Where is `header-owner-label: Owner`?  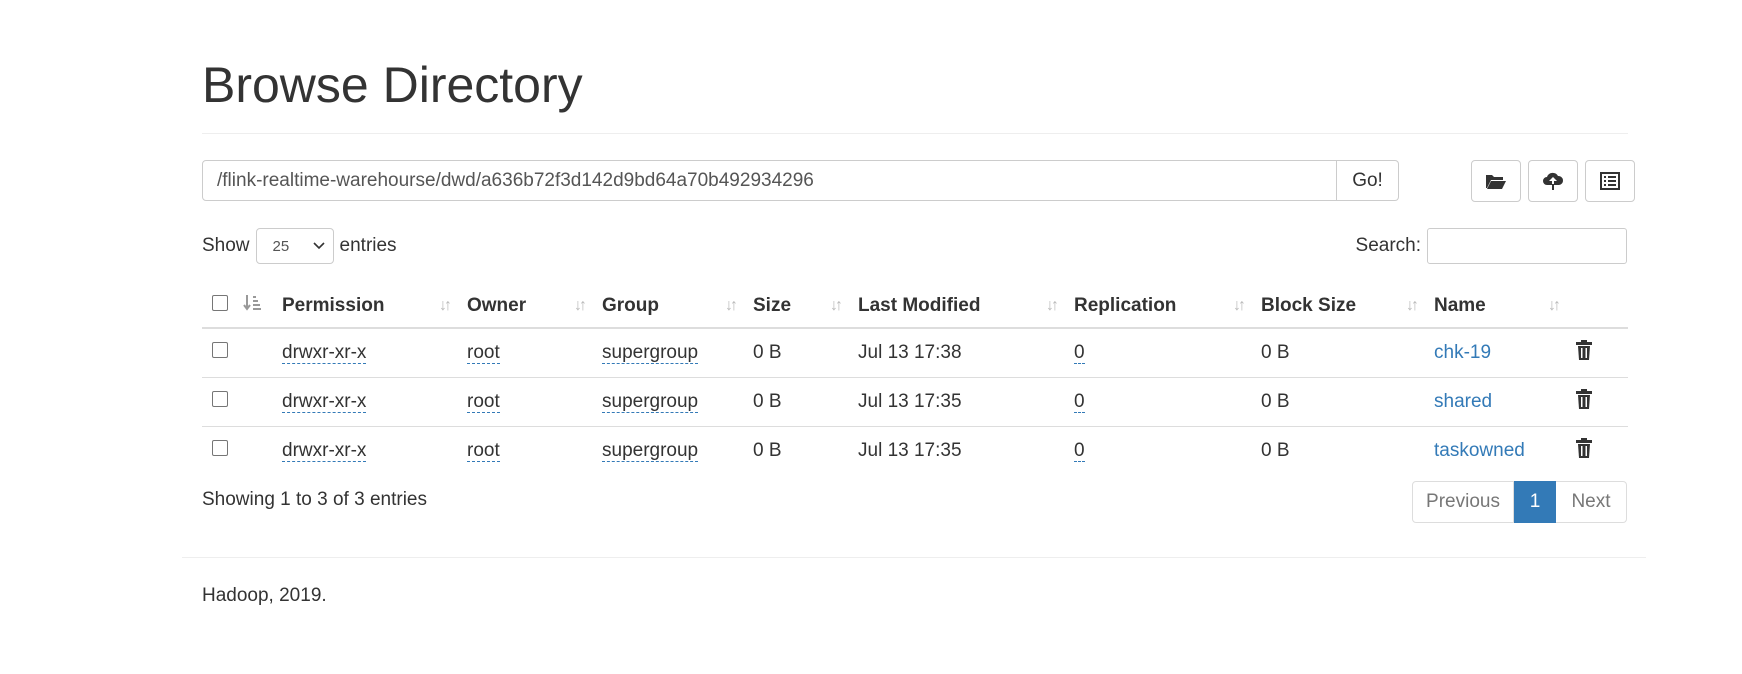 header-owner-label: Owner is located at coordinates (497, 305).